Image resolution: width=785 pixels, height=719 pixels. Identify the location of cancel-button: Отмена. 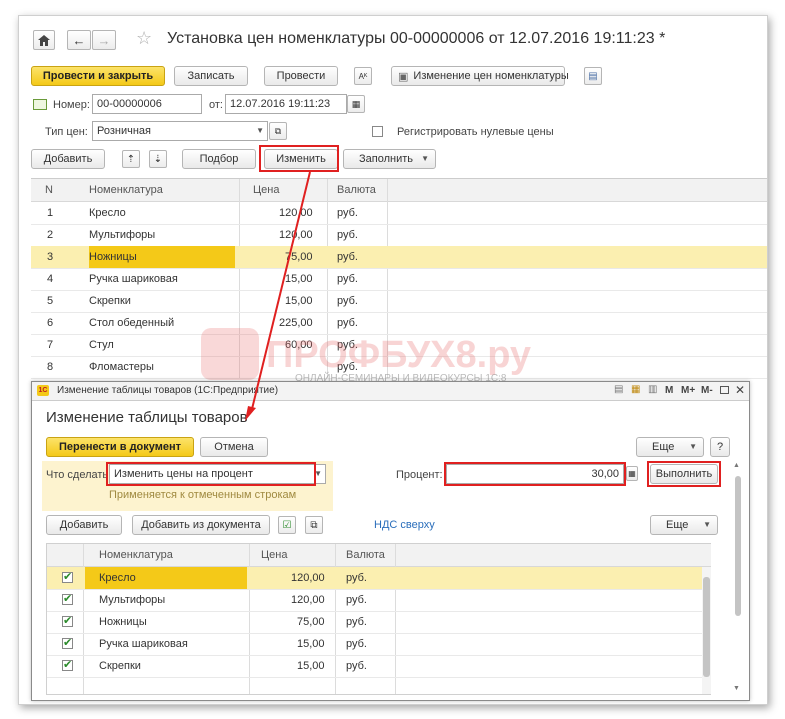
(234, 447).